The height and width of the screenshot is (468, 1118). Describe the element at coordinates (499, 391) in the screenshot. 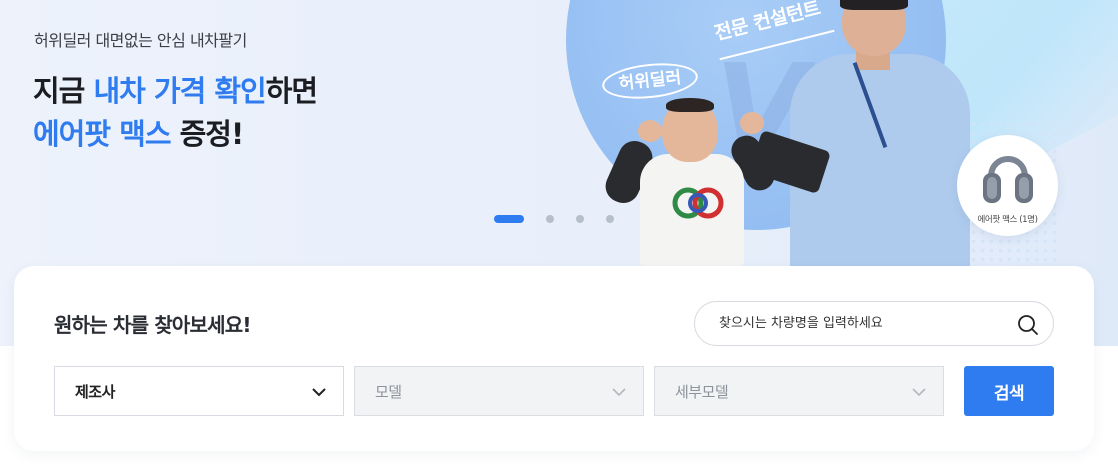

I see `model-select: 모델` at that location.